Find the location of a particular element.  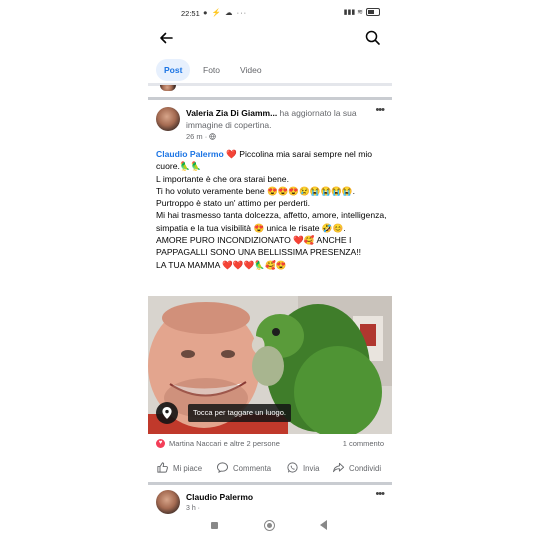

reactions-summary: ♥ Martina Naccari e altre 2 persone is located at coordinates (218, 443).